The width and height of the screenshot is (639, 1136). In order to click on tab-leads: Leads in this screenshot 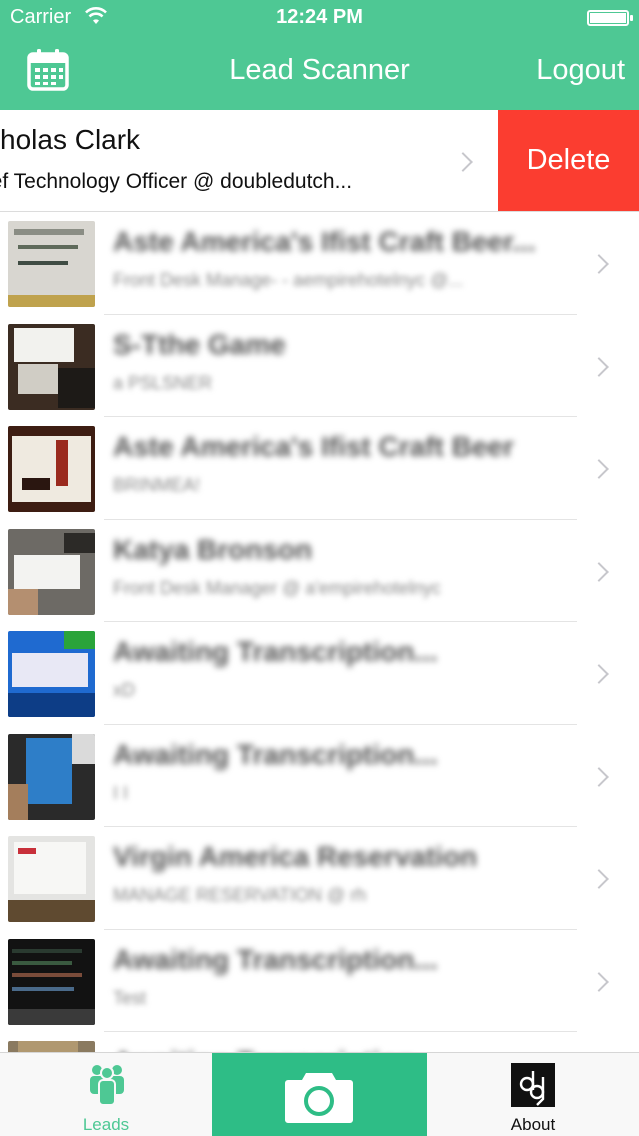, I will do `click(106, 1094)`.